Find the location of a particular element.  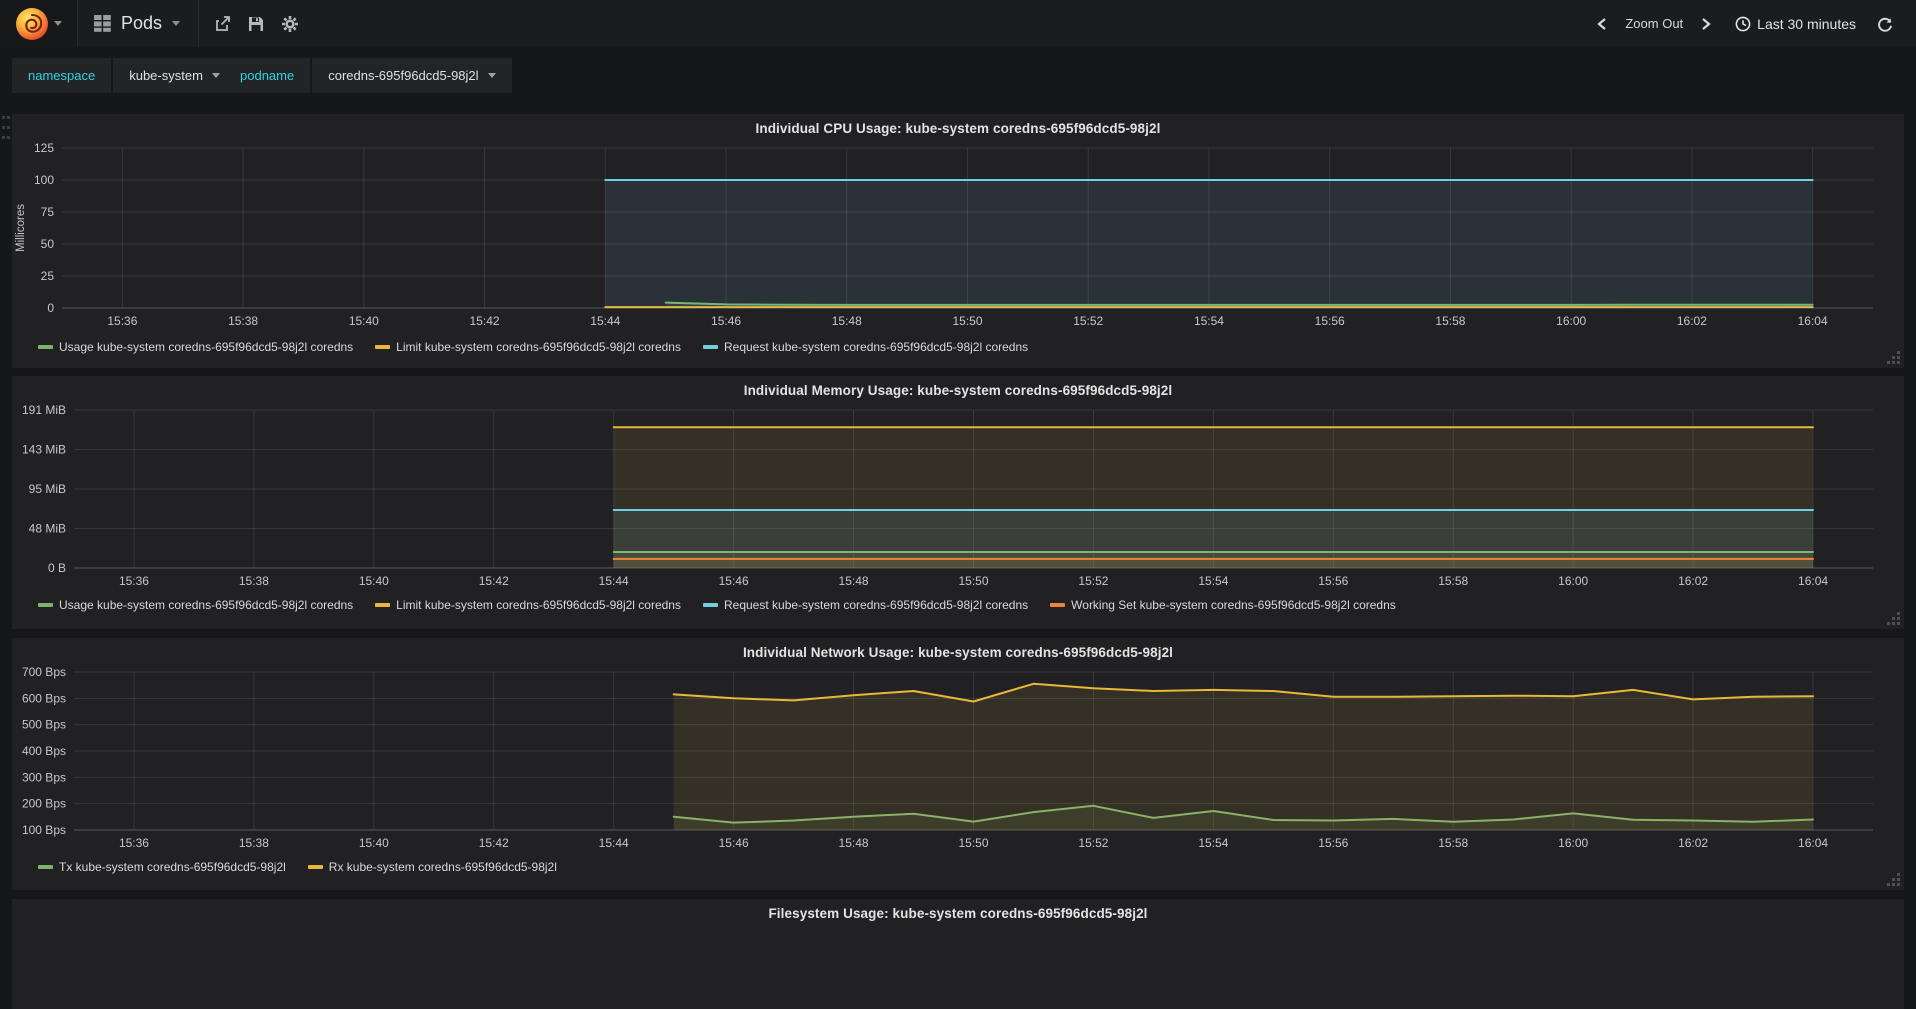

variable-podname-label: podname is located at coordinates (267, 75).